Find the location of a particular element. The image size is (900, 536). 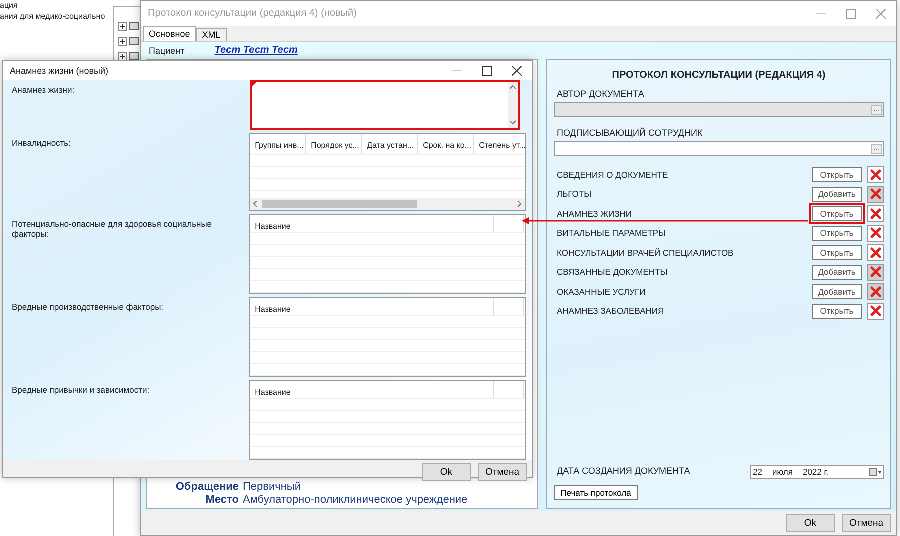

horizontal-scrollbar is located at coordinates (387, 204).